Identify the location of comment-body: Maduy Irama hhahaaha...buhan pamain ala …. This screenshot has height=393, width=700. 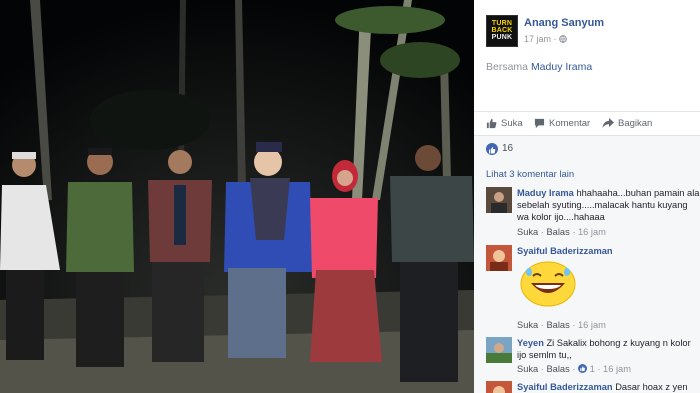
(608, 205).